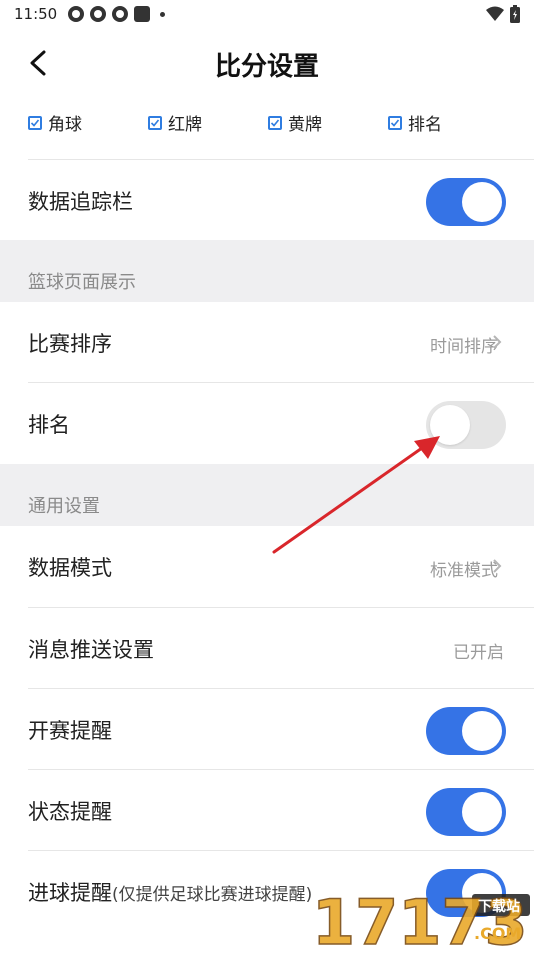 The image size is (534, 954). I want to click on checkbox-label: 黄牌, so click(305, 125).